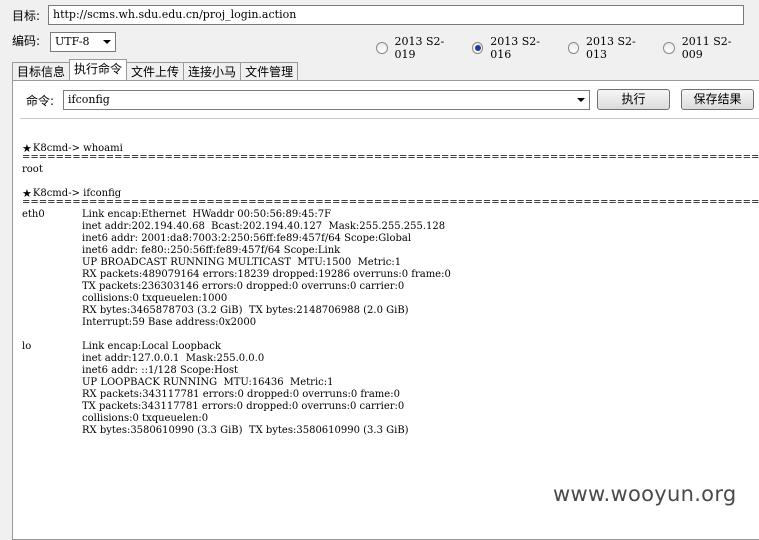 The image size is (759, 540). Describe the element at coordinates (98, 69) in the screenshot. I see `tab-1: 执行命令` at that location.